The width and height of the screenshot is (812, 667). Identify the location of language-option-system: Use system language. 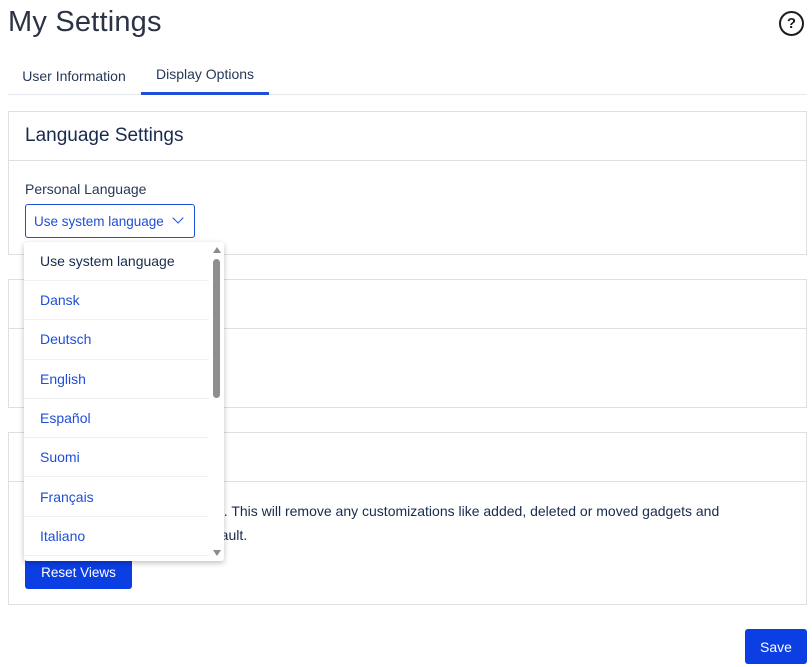
(116, 261).